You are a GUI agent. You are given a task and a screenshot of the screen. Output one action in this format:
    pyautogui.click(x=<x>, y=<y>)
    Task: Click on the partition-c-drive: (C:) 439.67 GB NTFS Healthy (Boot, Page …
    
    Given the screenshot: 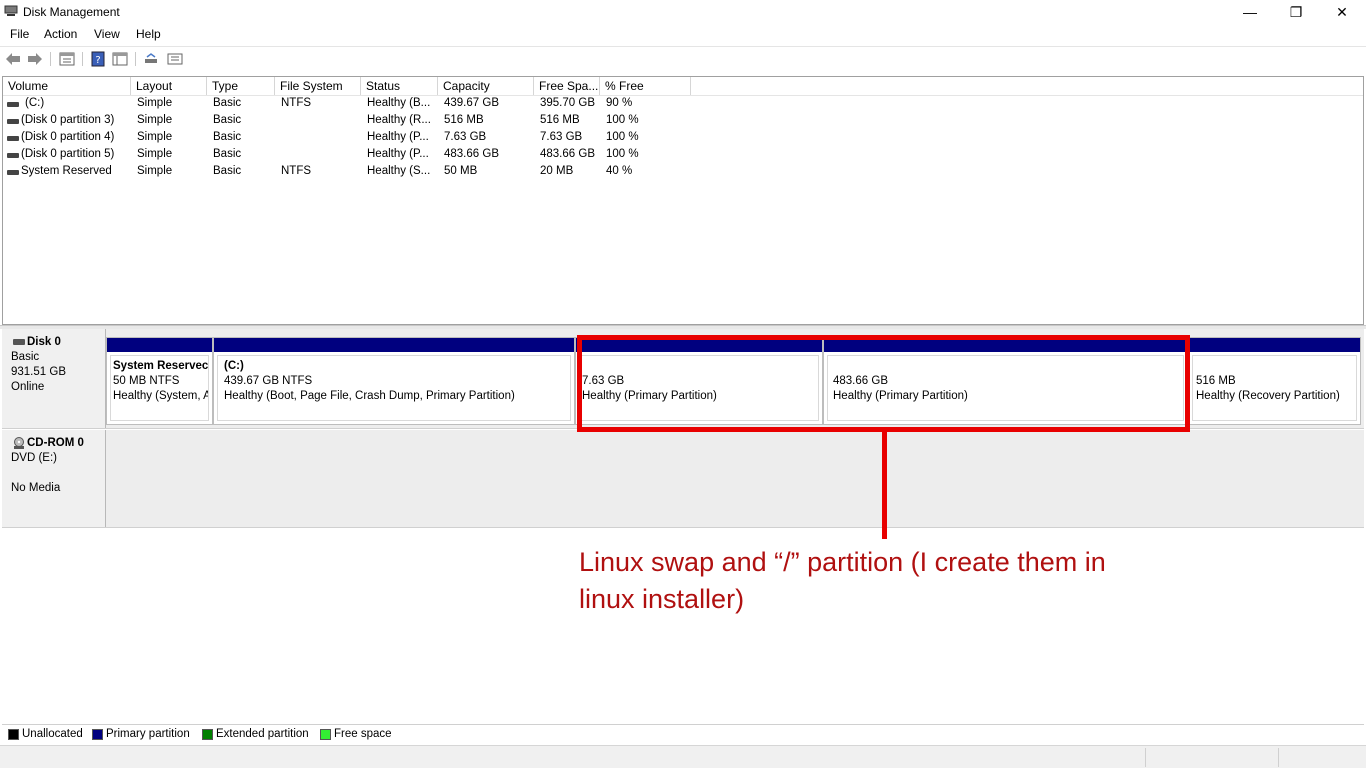 What is the action you would take?
    pyautogui.click(x=394, y=381)
    